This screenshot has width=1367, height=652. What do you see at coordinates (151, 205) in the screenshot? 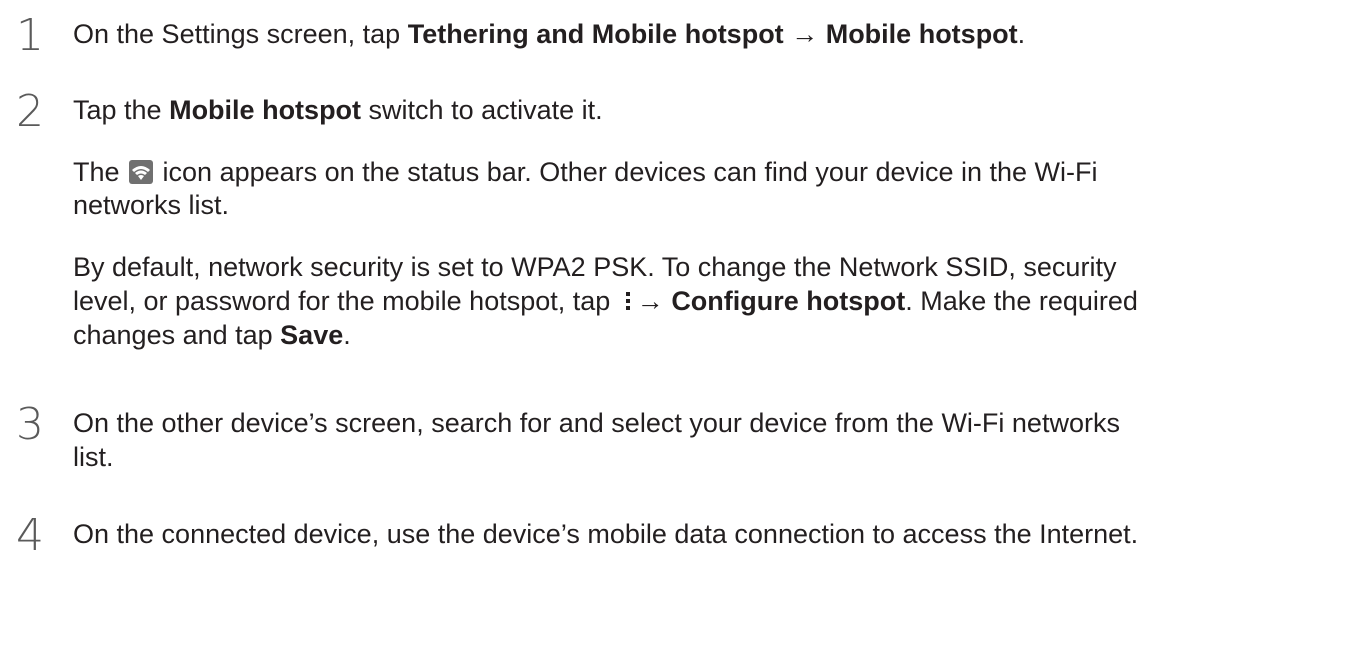
I see `step-2-paragraph-icon-cont: networks list.` at bounding box center [151, 205].